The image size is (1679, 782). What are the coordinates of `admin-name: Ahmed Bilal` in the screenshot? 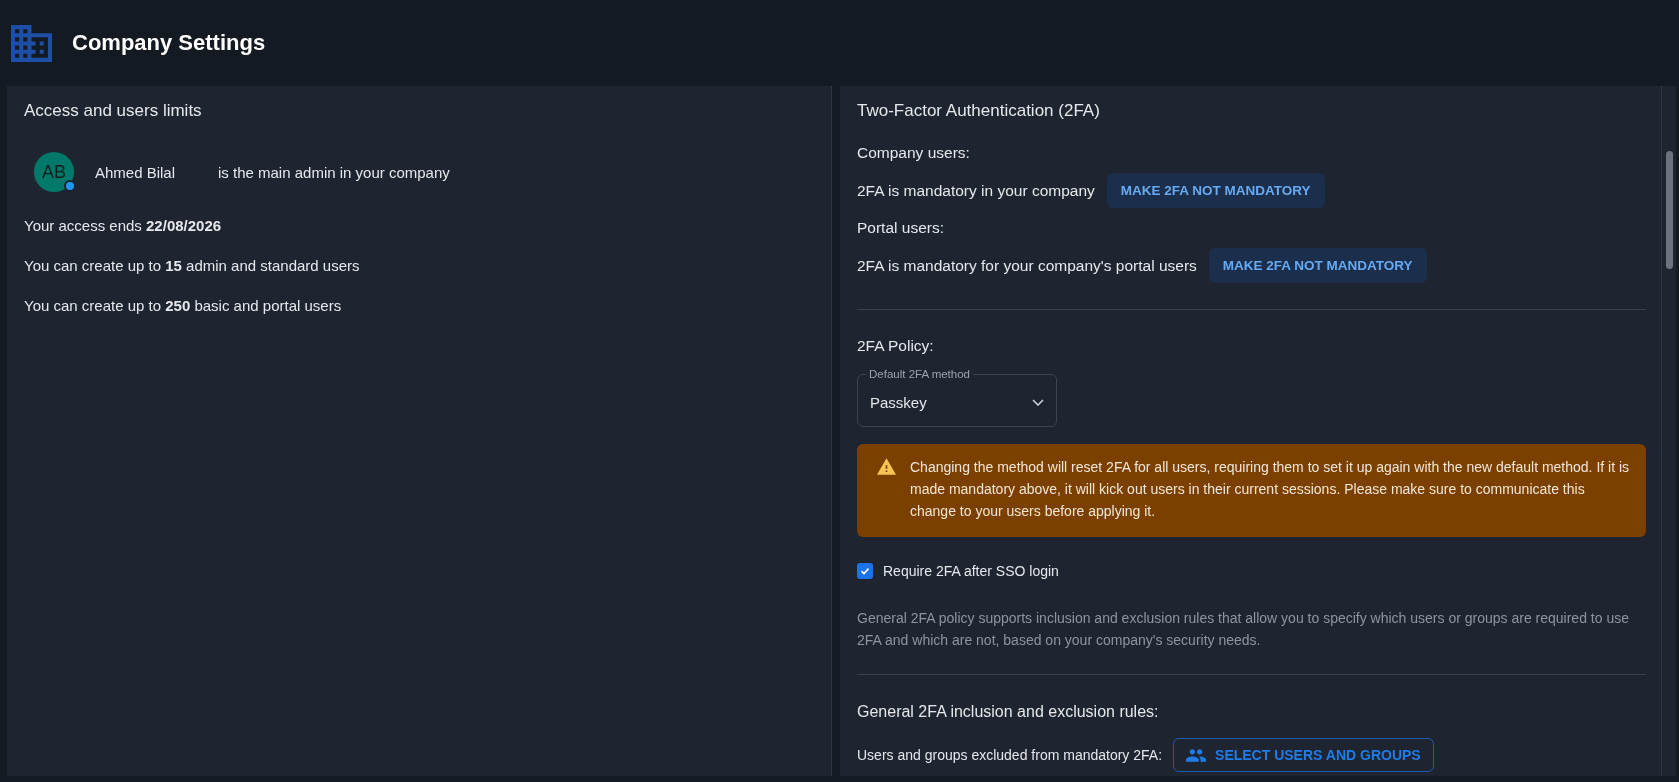 It's located at (136, 172).